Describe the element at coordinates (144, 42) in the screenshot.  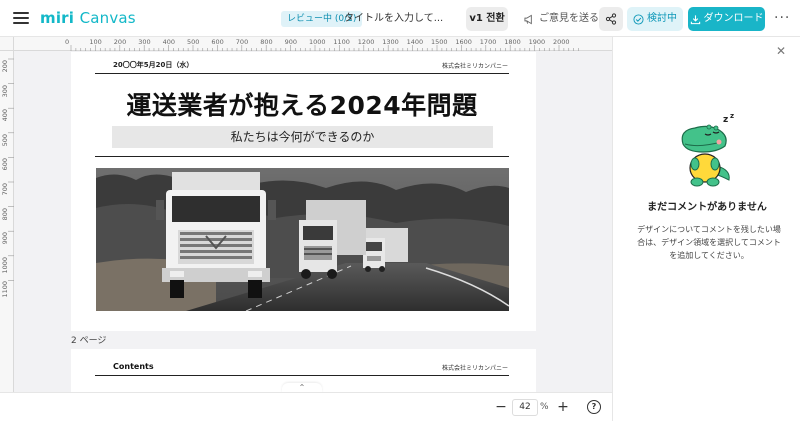
I see `ruler-h-label: 300` at that location.